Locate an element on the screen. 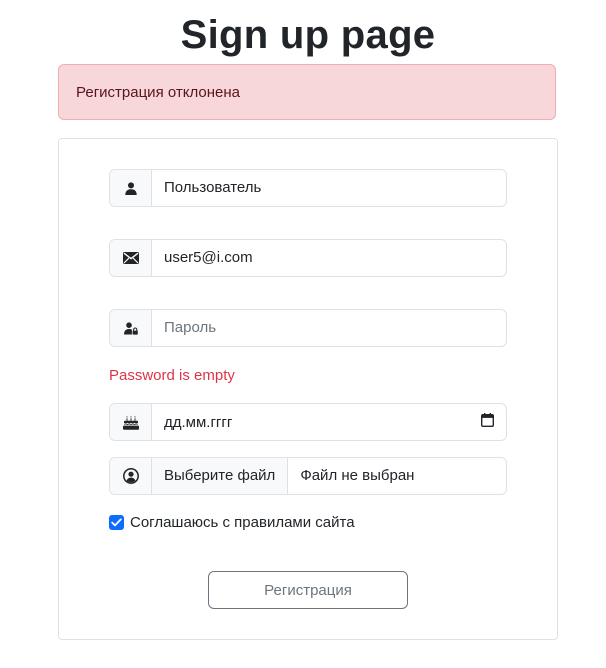  file-name-label: Файл не выбран is located at coordinates (357, 475).